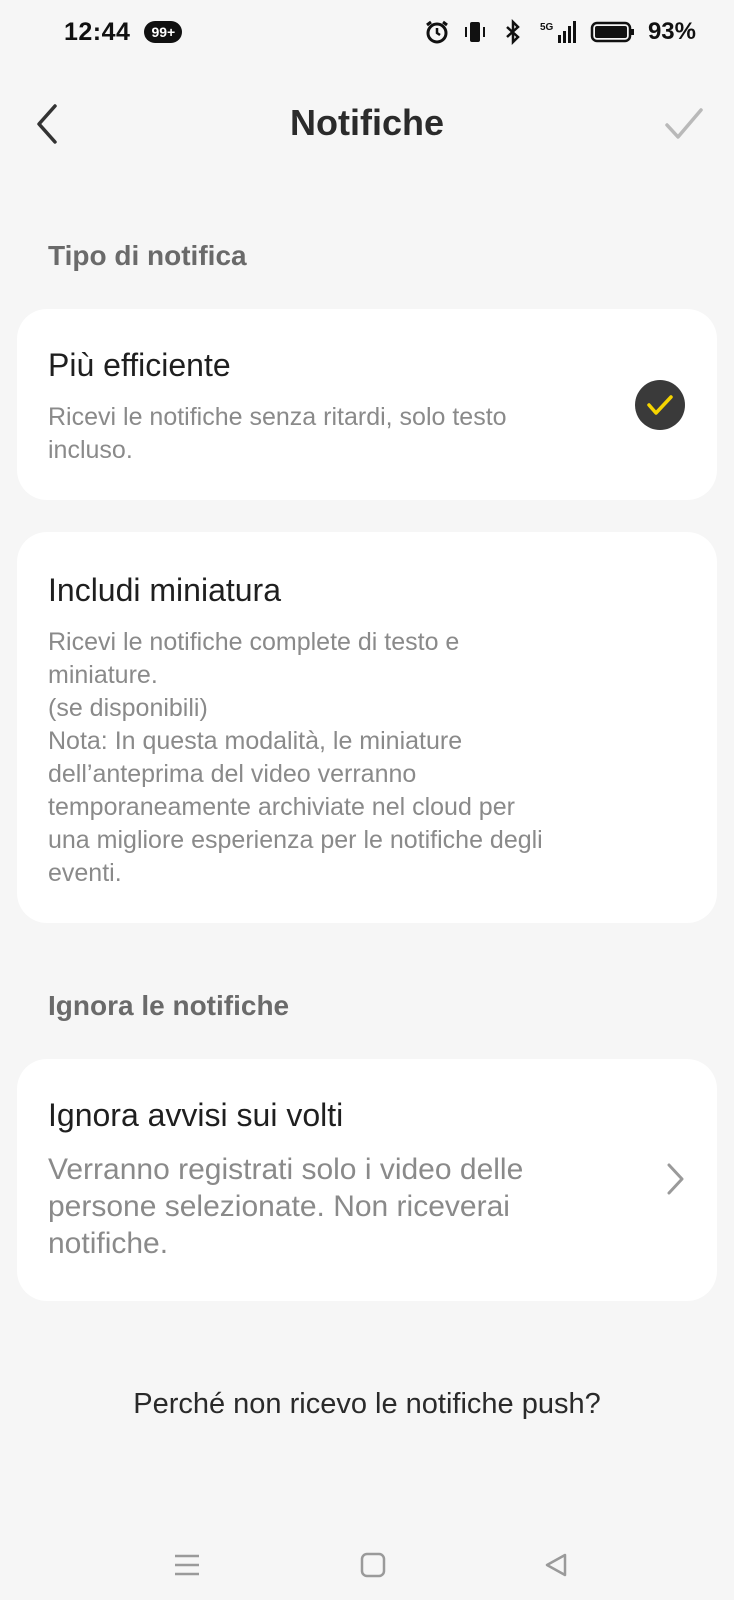 The height and width of the screenshot is (1600, 734). Describe the element at coordinates (108, 1243) in the screenshot. I see `description-line: notifiche.` at that location.